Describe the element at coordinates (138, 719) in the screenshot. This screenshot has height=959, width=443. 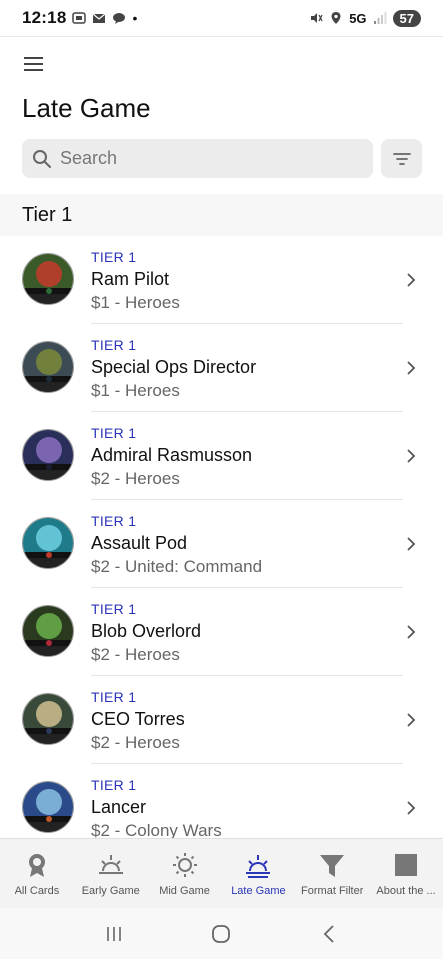
I see `card-name: CEO Torres` at that location.